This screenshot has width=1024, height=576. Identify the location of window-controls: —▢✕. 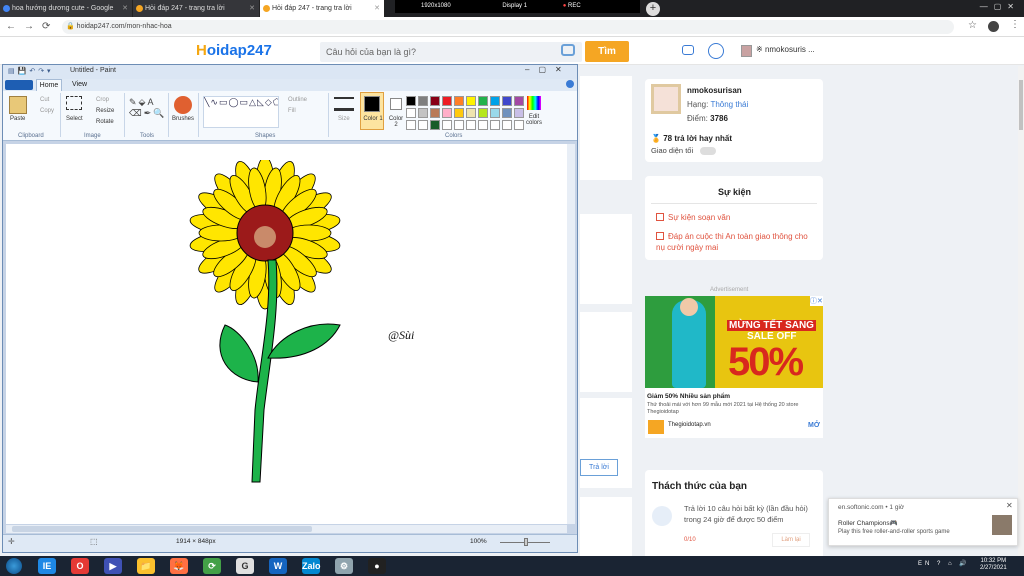
(1000, 6).